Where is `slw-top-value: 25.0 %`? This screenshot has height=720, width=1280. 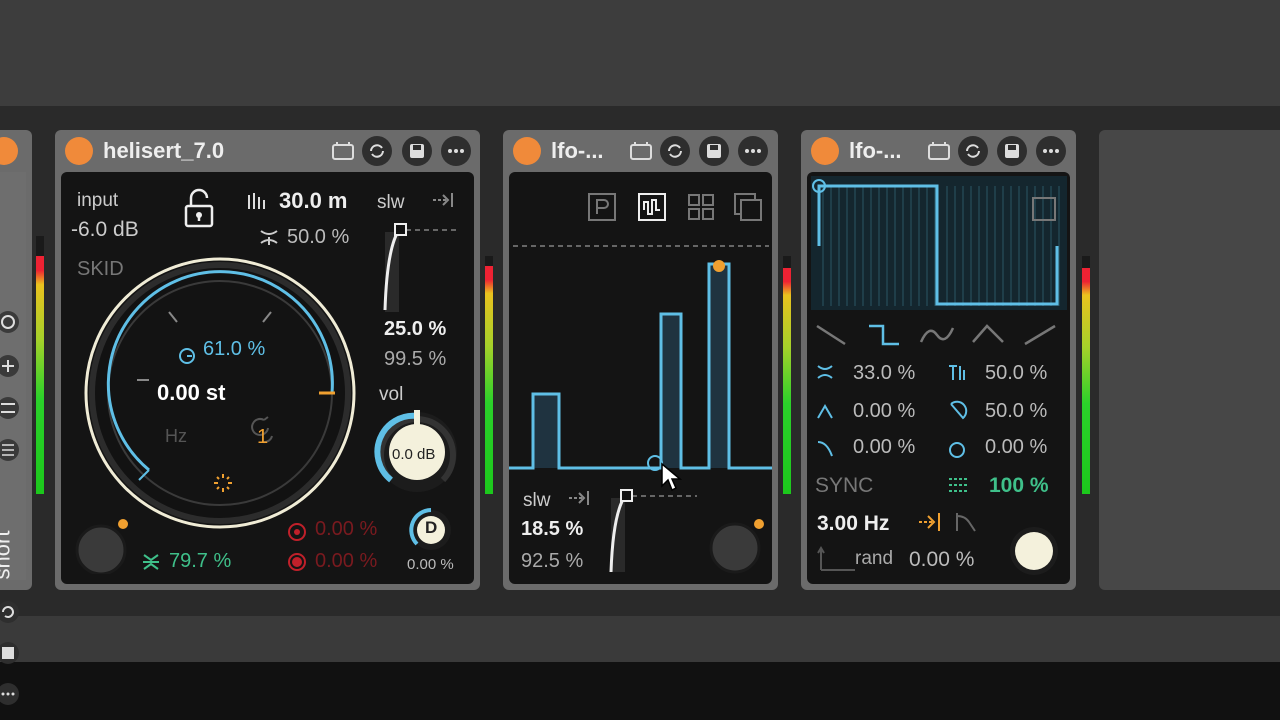 slw-top-value: 25.0 % is located at coordinates (415, 329).